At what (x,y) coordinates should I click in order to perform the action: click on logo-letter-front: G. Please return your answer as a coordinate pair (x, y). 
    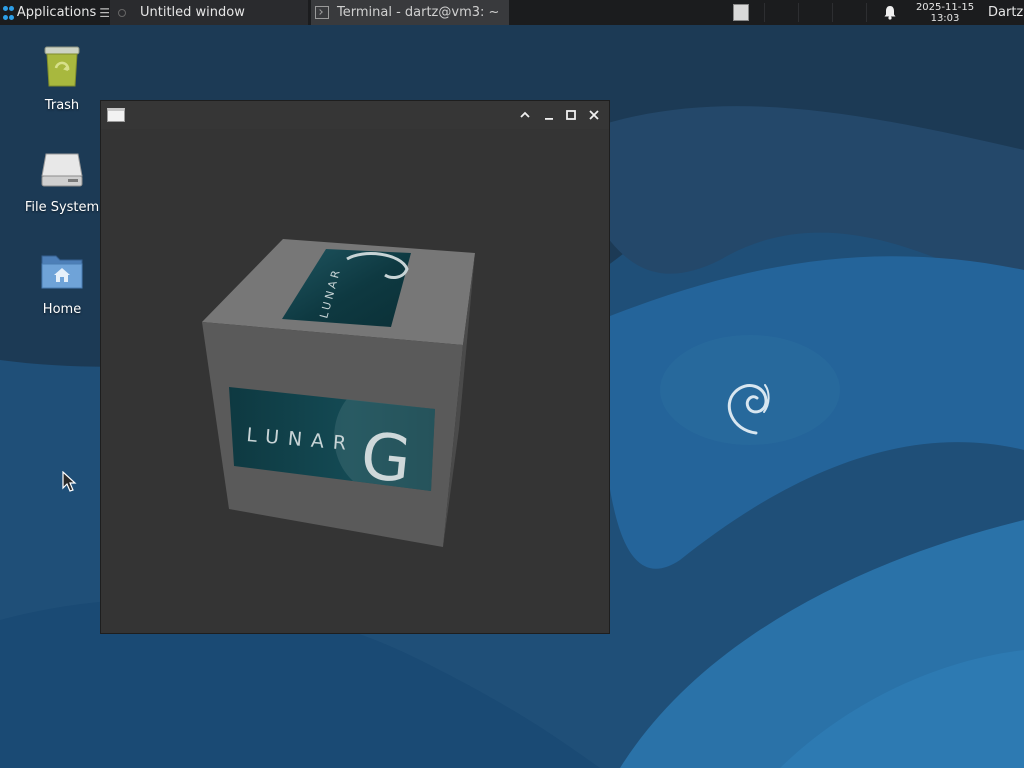
    Looking at the image, I should click on (385, 458).